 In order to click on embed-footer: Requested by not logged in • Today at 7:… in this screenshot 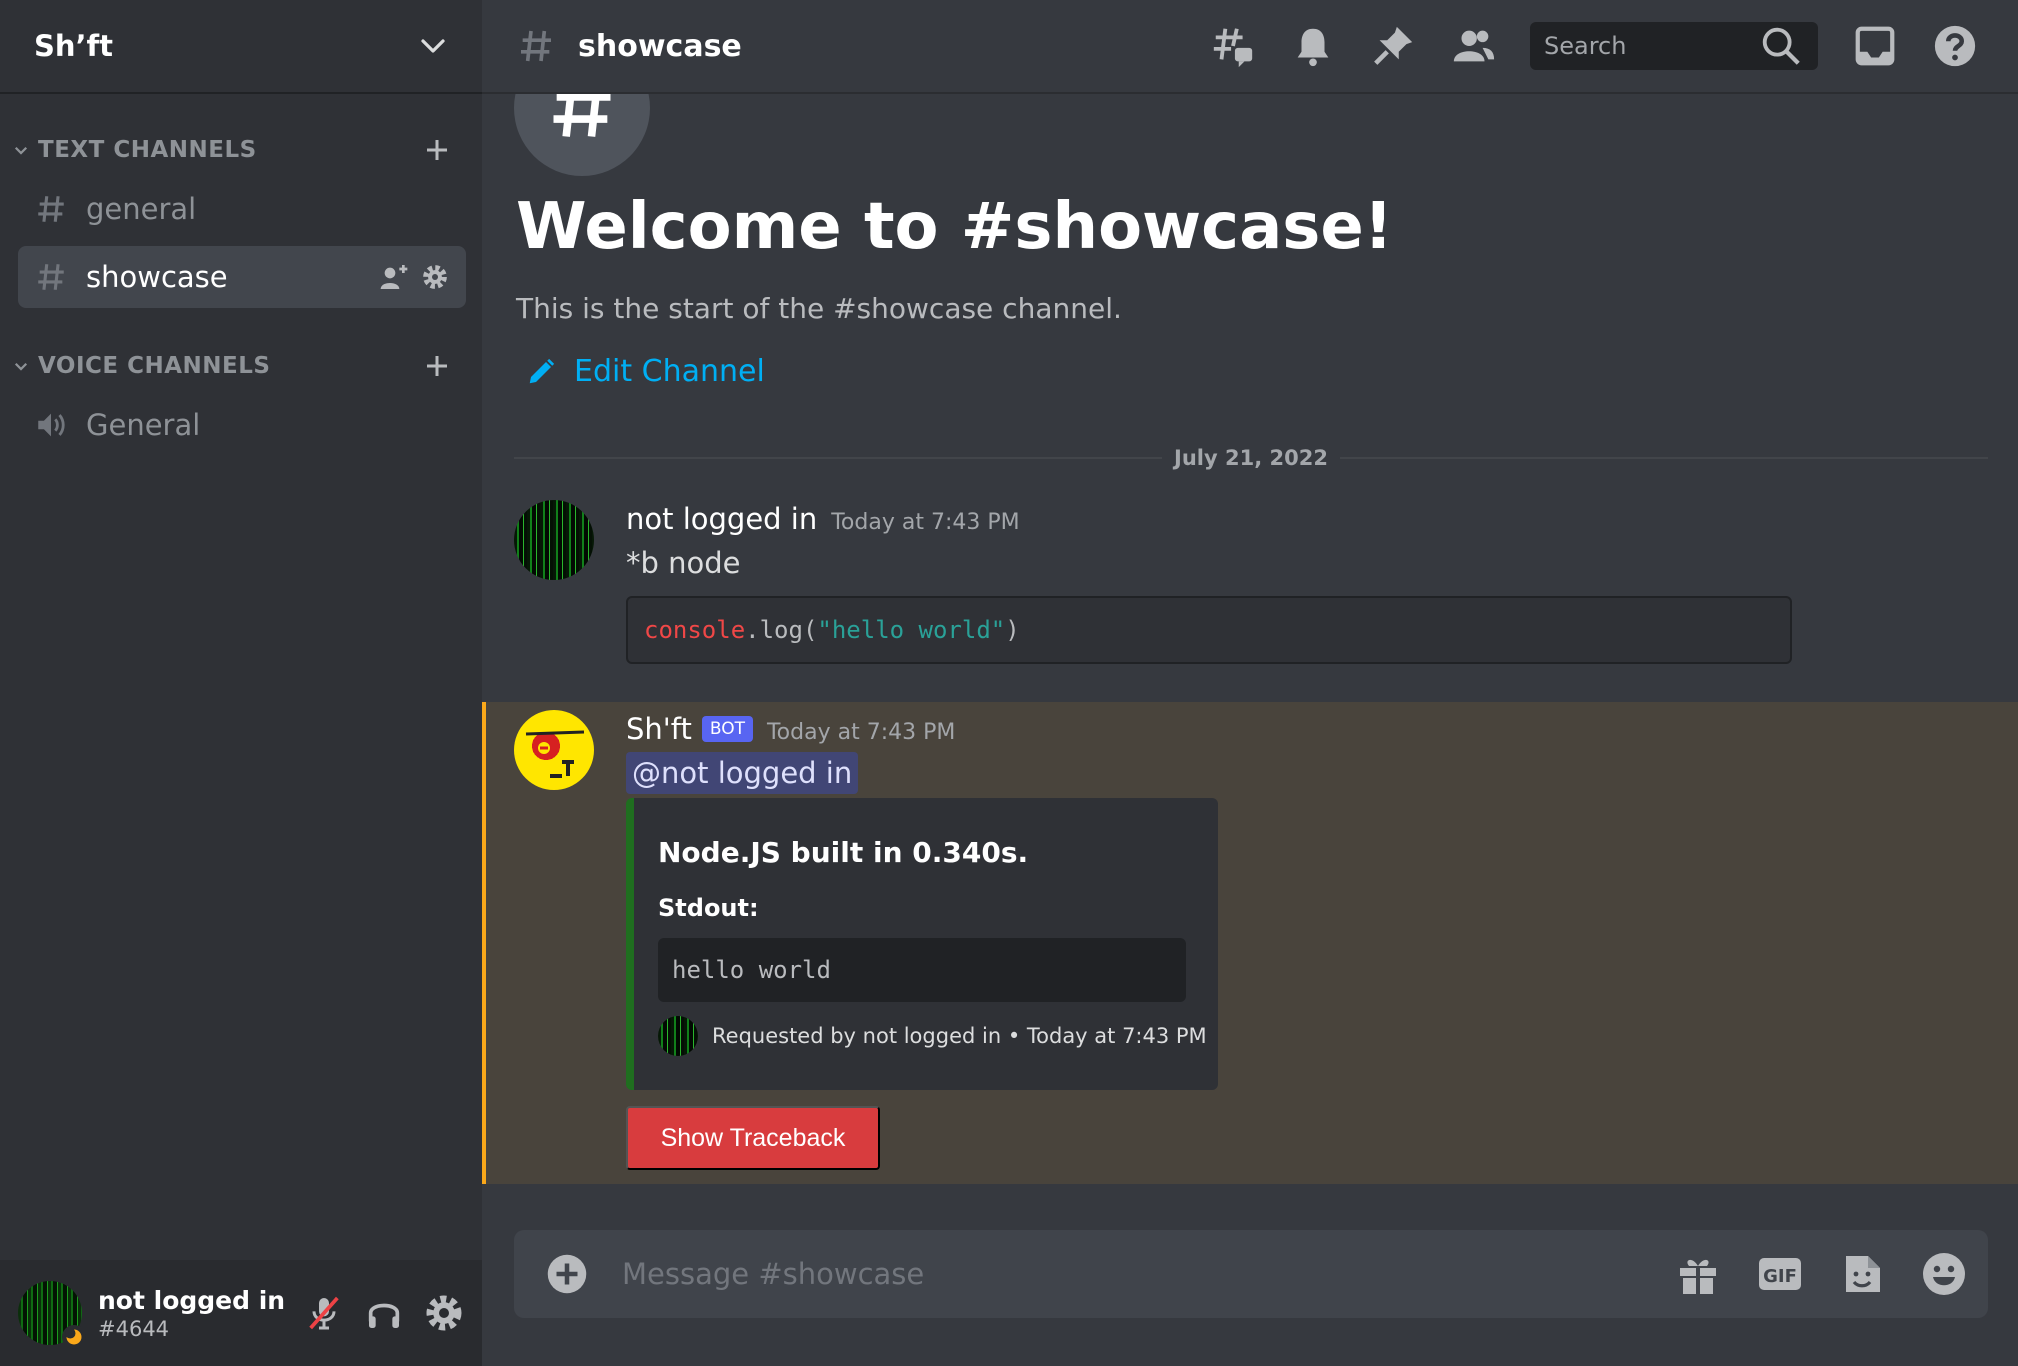, I will do `click(932, 1036)`.